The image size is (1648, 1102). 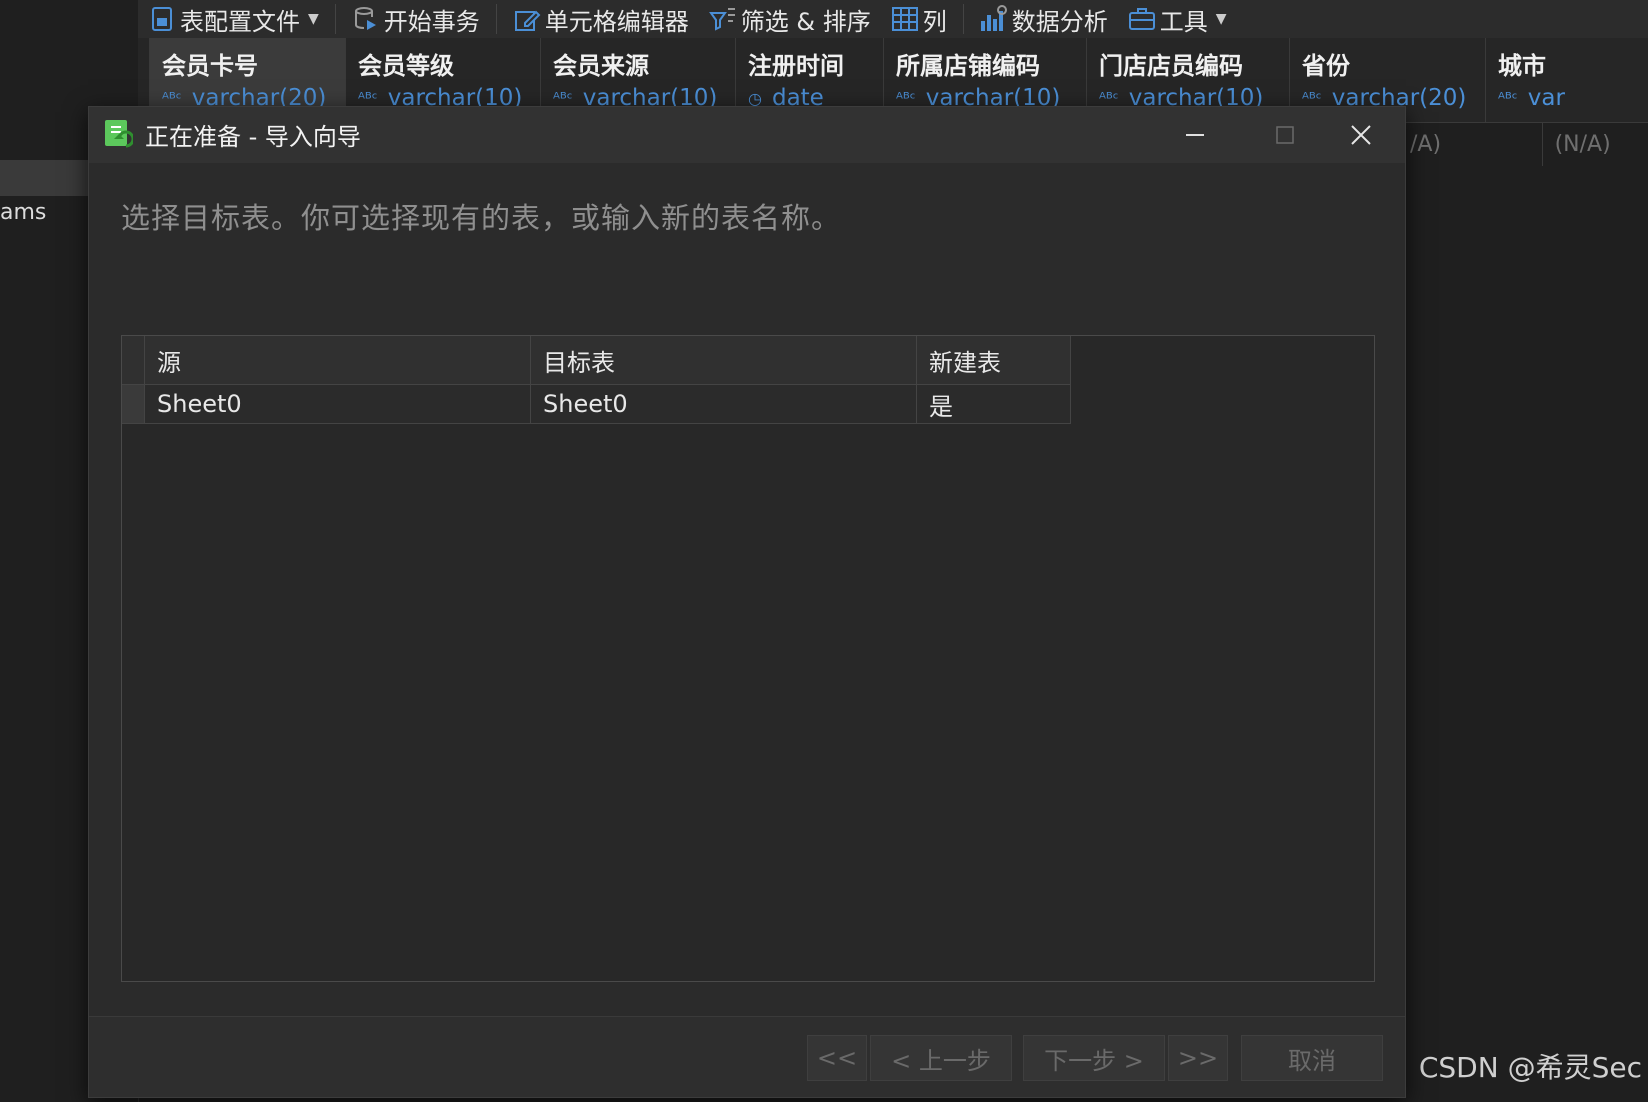 What do you see at coordinates (1566, 80) in the screenshot?
I see `column-header: 城市 ᴬᴮᶜ var` at bounding box center [1566, 80].